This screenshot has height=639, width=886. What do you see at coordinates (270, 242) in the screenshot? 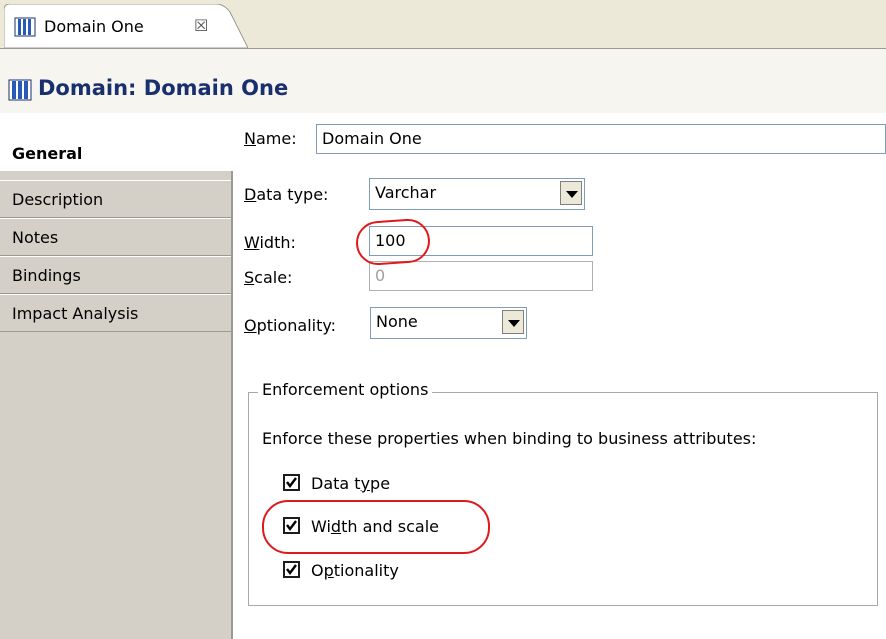
I see `width-label: Width:` at bounding box center [270, 242].